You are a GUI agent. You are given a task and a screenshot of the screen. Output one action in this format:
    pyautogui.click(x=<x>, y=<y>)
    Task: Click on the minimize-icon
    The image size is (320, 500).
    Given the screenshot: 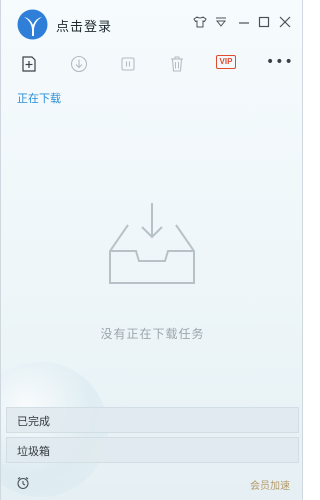 What is the action you would take?
    pyautogui.click(x=244, y=22)
    